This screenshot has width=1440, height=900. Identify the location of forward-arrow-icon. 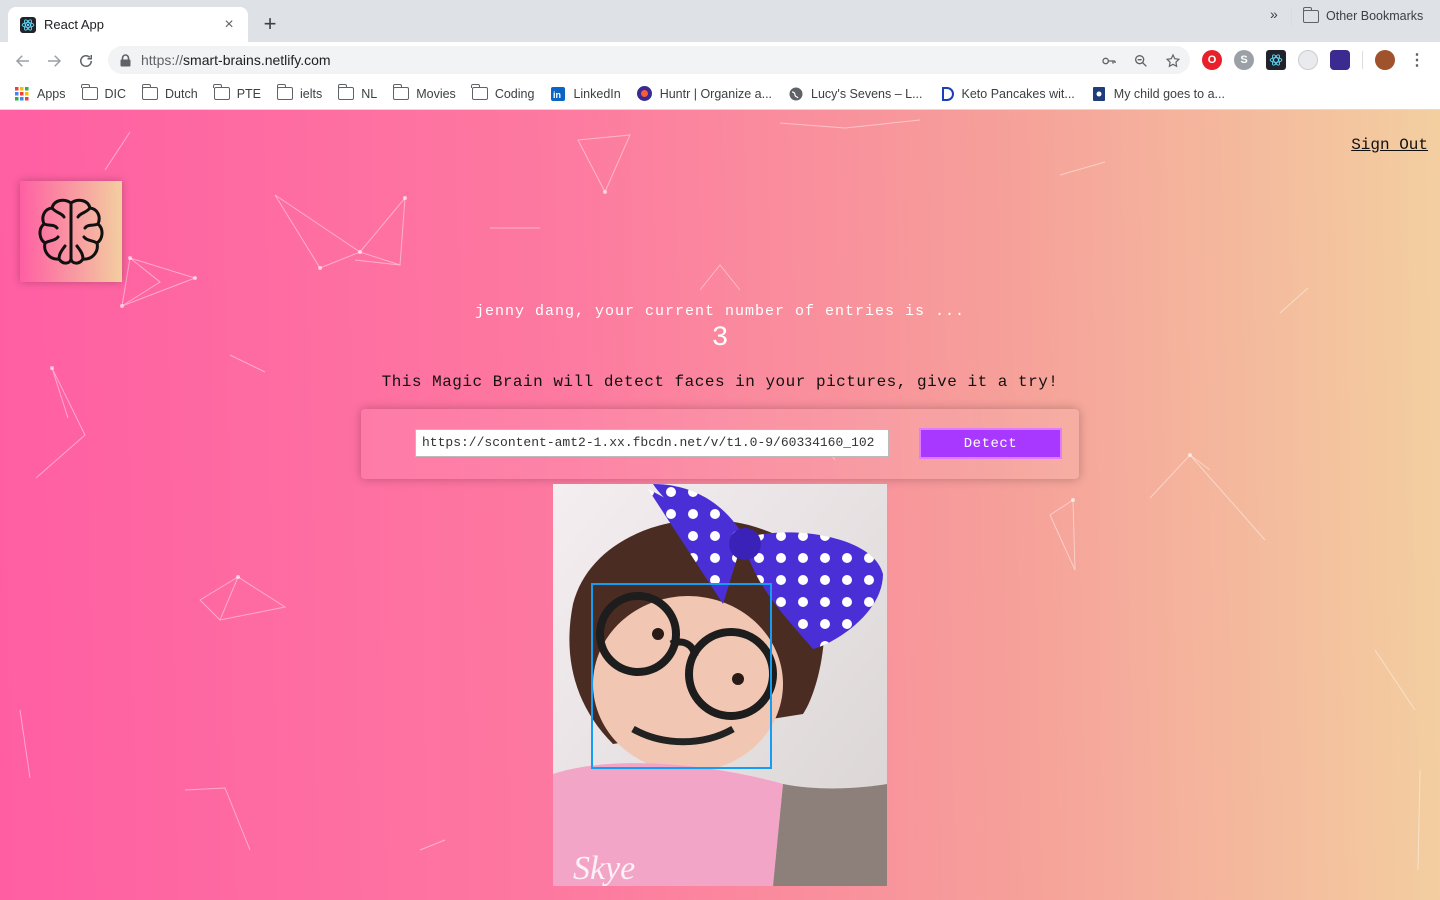
(54, 61).